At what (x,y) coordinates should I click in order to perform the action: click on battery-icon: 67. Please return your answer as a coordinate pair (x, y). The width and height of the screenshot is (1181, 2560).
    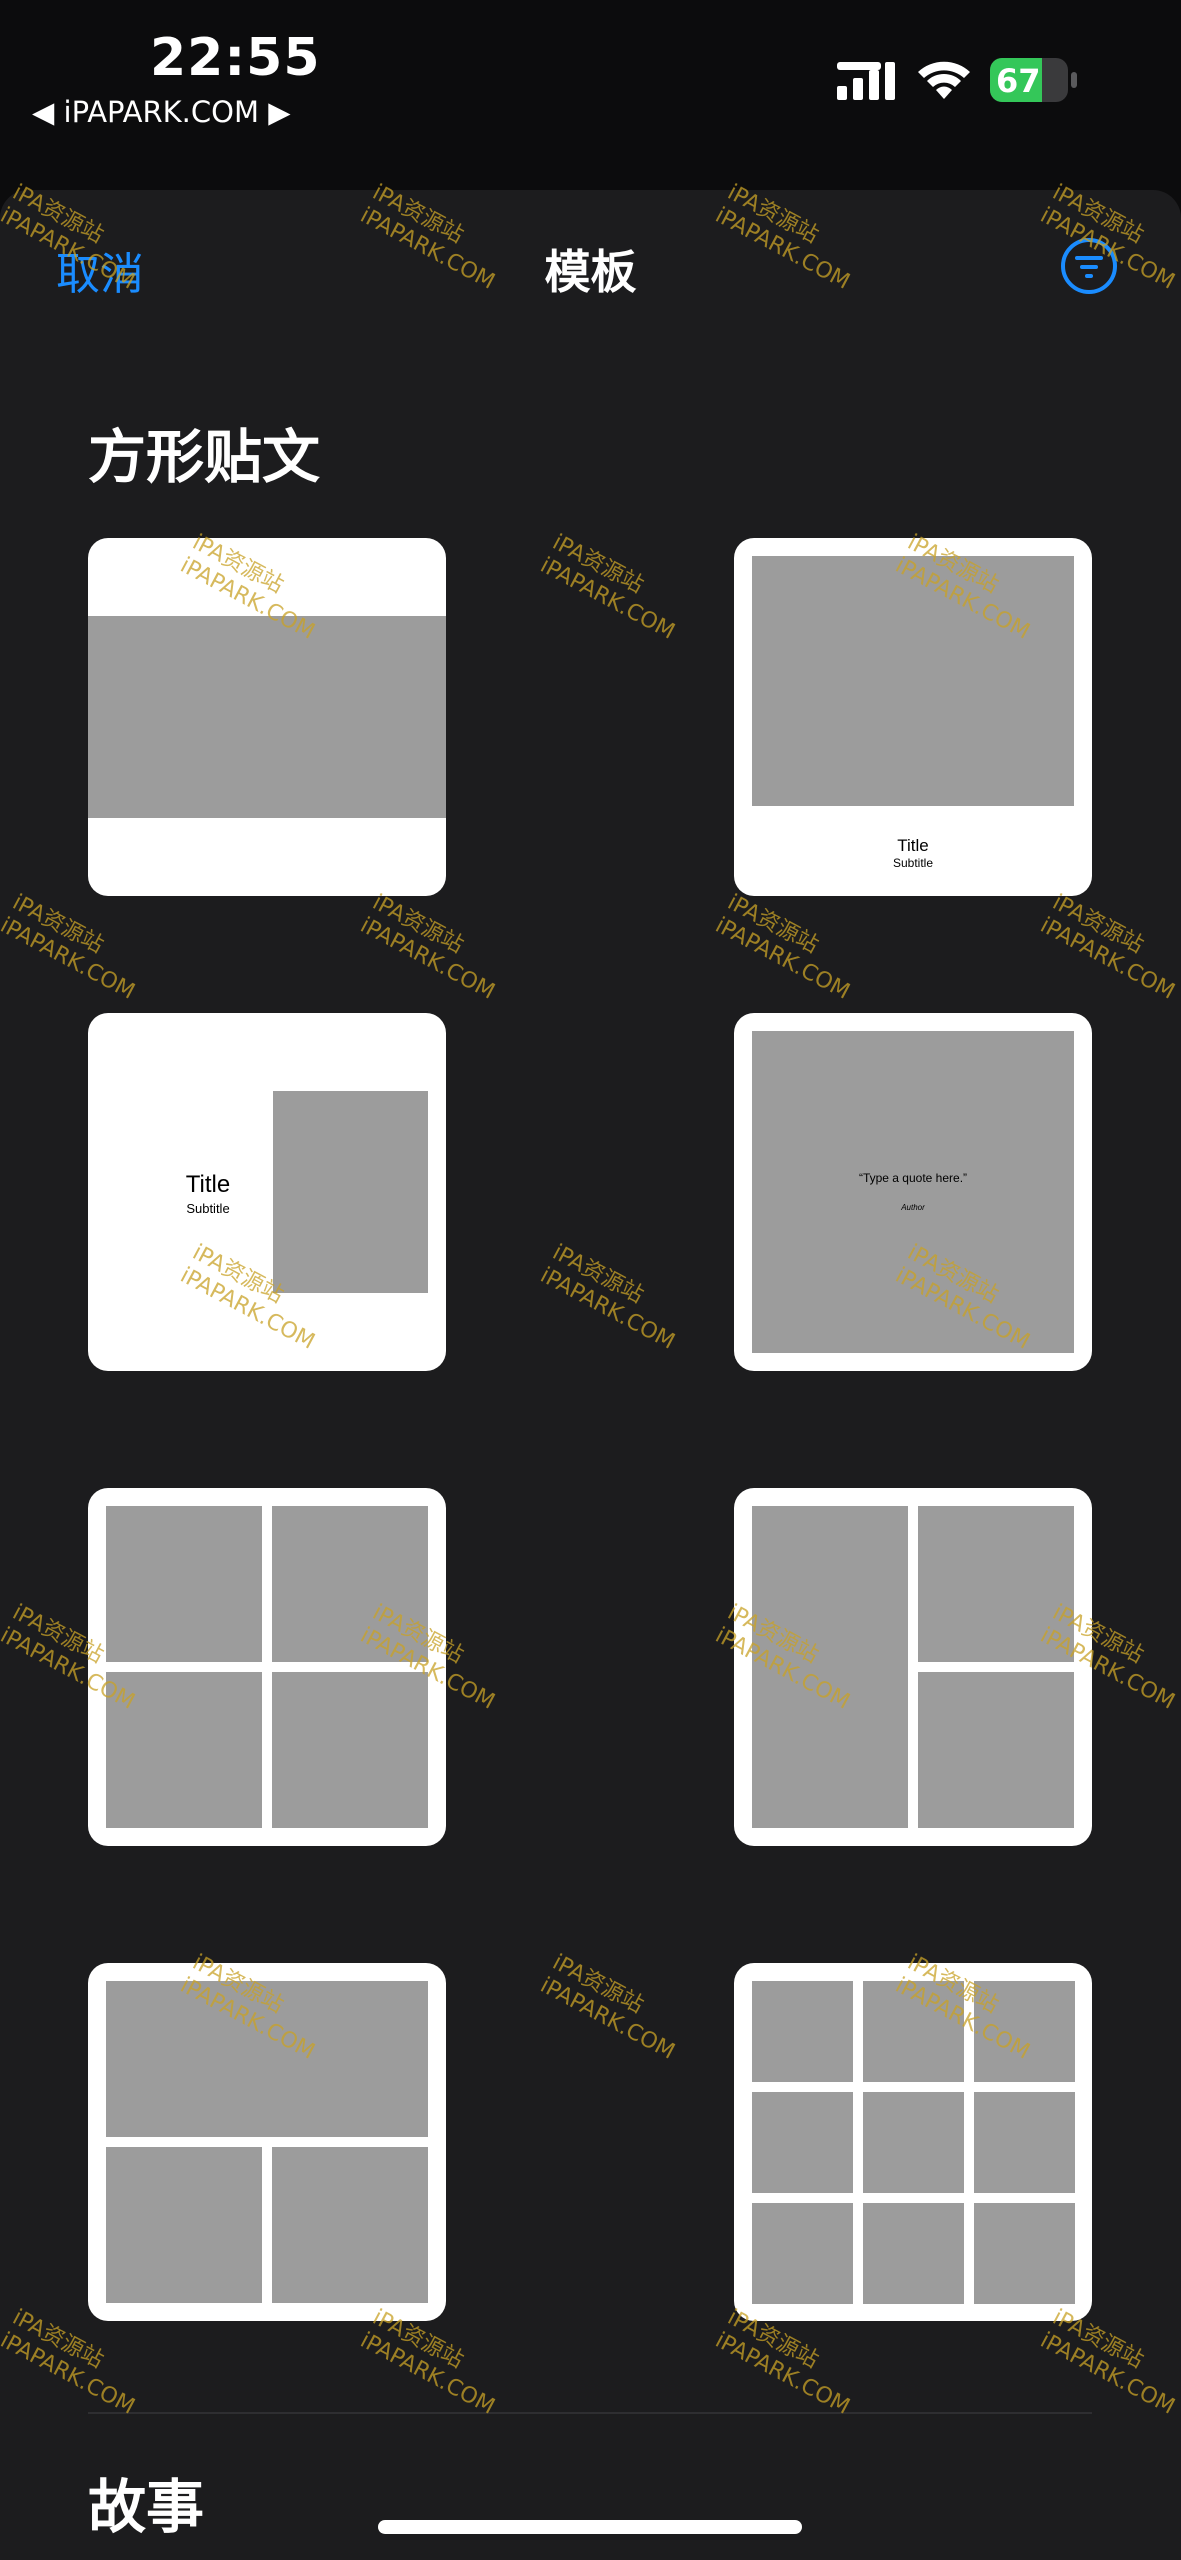
    Looking at the image, I should click on (1034, 80).